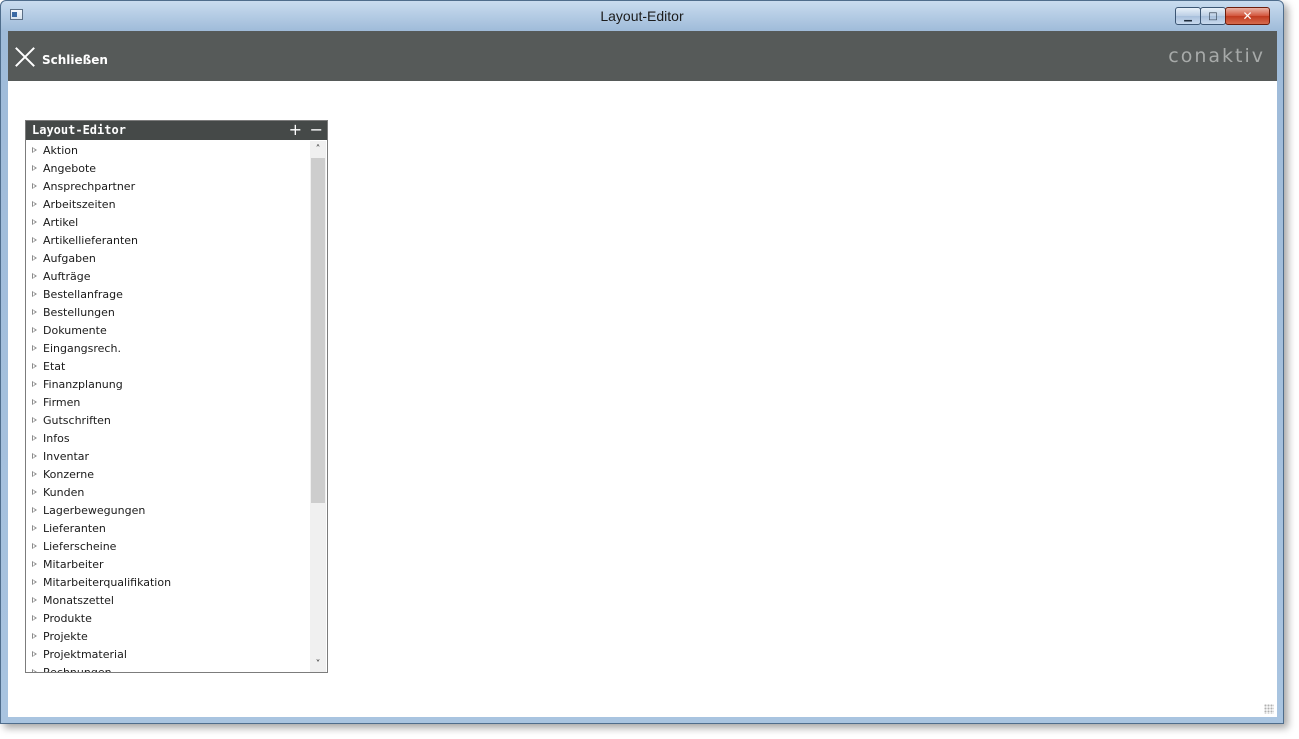 The image size is (1299, 739). I want to click on tree-item: Konzerne, so click(168, 474).